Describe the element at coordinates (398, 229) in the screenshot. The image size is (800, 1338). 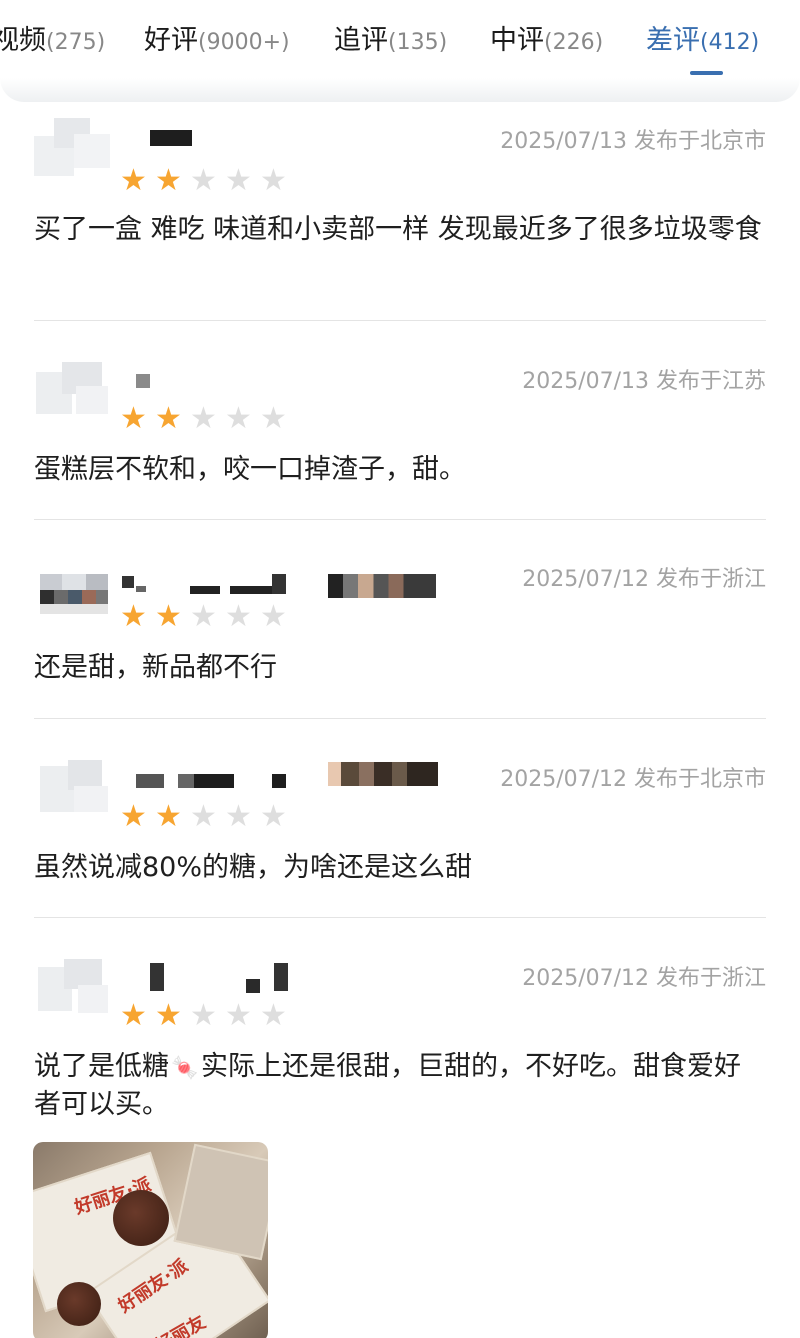
I see `review-text: 买了一盒 难吃 味道和小卖部一样 发现最近多了很多垃圾零食` at that location.